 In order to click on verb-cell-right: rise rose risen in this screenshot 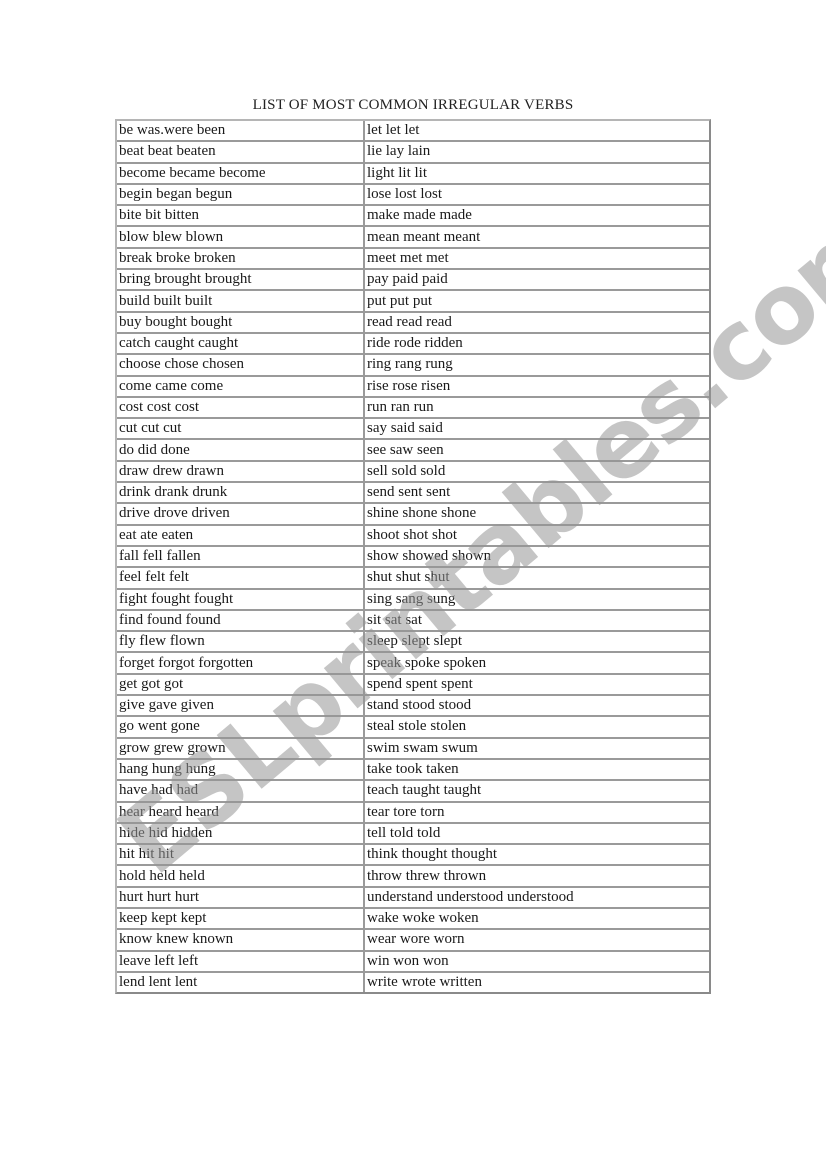, I will do `click(537, 387)`.